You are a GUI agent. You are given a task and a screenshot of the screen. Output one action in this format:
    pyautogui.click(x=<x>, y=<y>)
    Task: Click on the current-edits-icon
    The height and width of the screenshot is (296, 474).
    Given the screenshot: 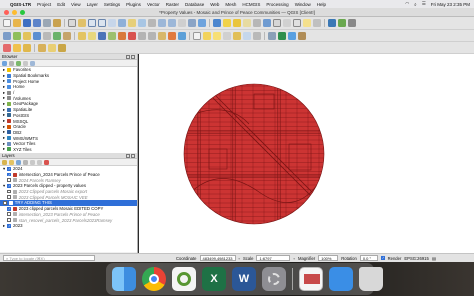 What is the action you would take?
    pyautogui.click(x=82, y=35)
    